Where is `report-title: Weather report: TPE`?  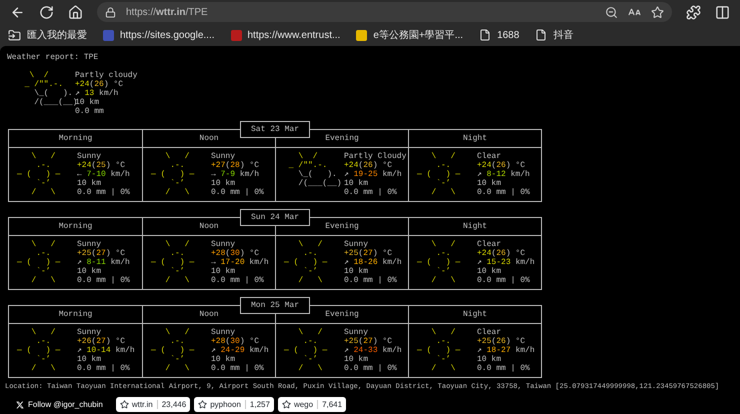
report-title: Weather report: TPE is located at coordinates (52, 57).